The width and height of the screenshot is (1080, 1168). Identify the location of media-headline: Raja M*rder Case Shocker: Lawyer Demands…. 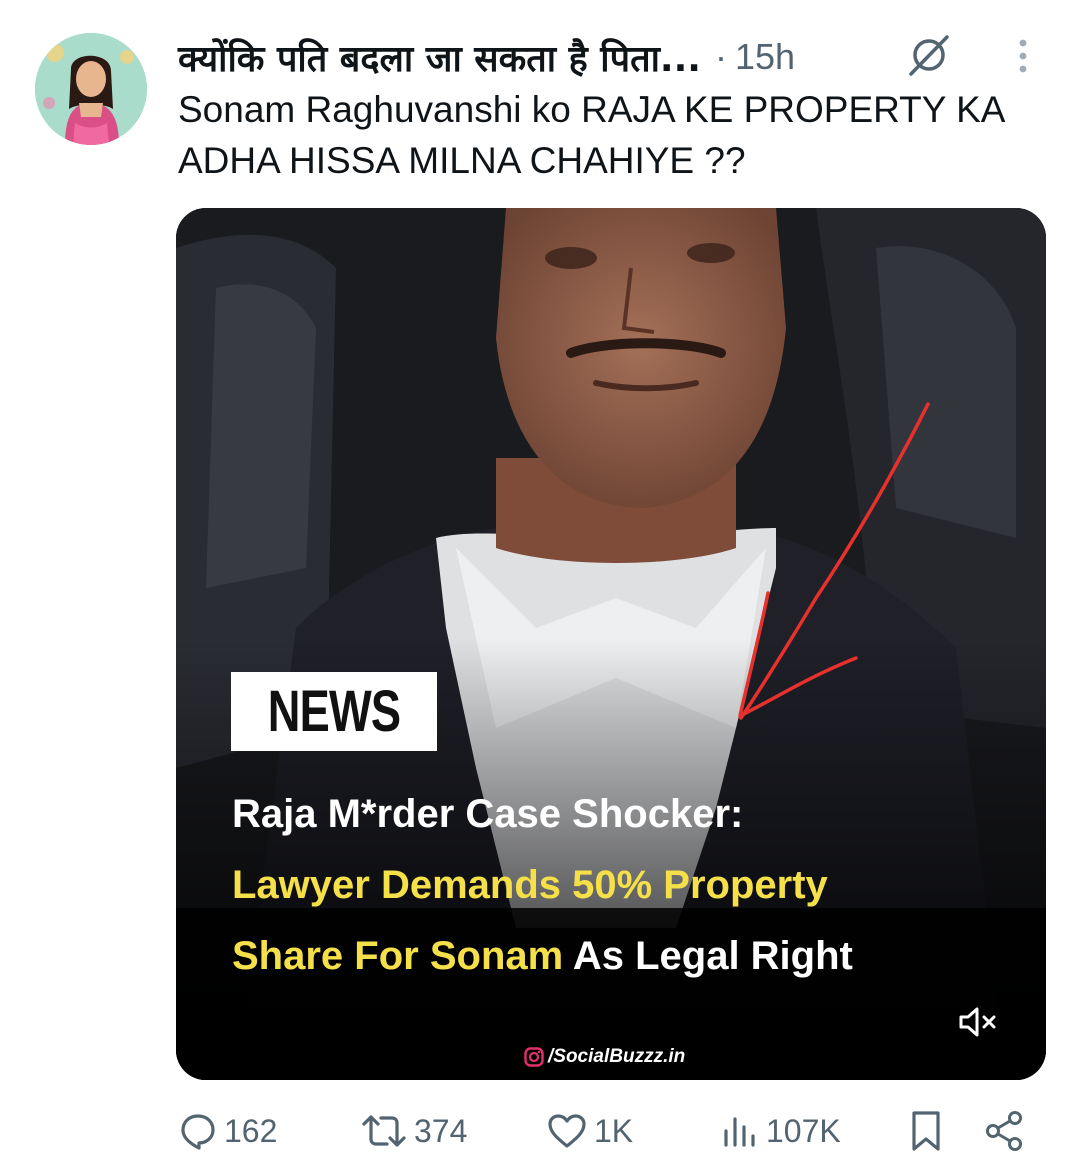
(632, 885).